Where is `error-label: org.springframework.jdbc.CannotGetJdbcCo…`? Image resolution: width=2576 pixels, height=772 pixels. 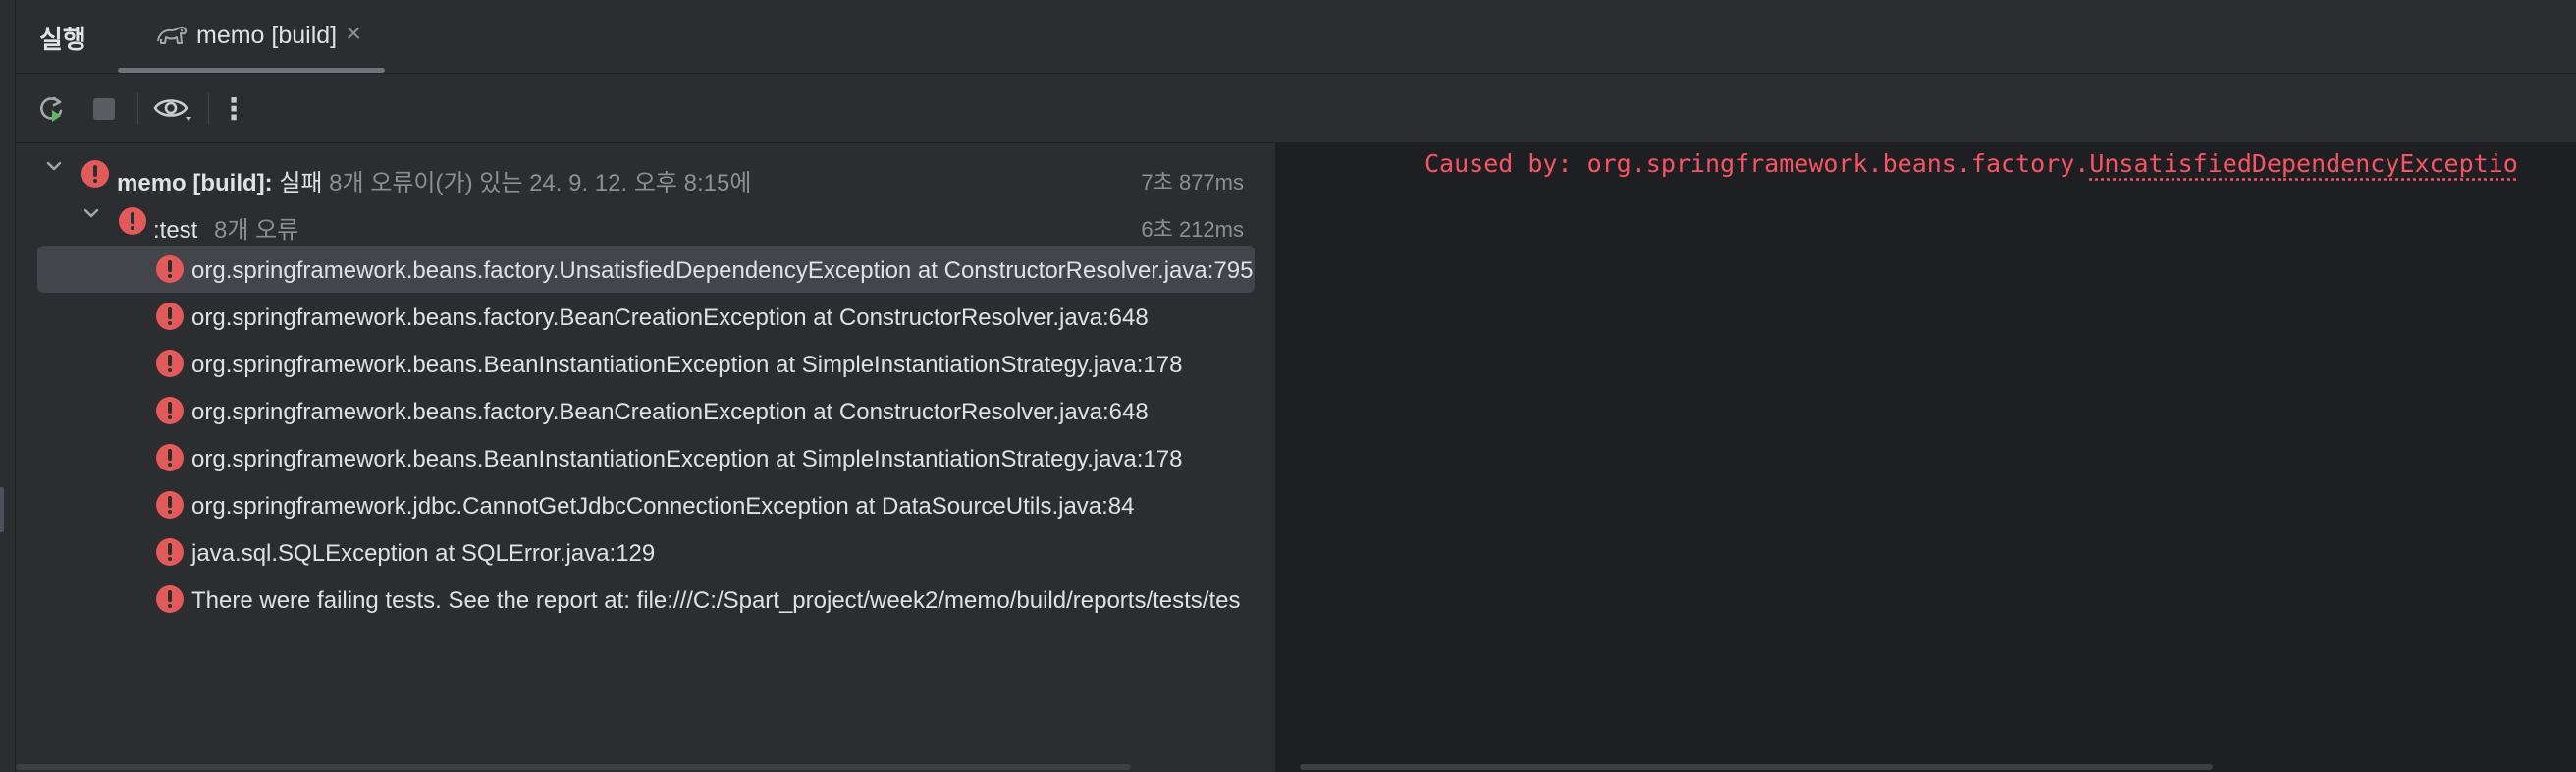
error-label: org.springframework.jdbc.CannotGetJdbcCo… is located at coordinates (663, 507).